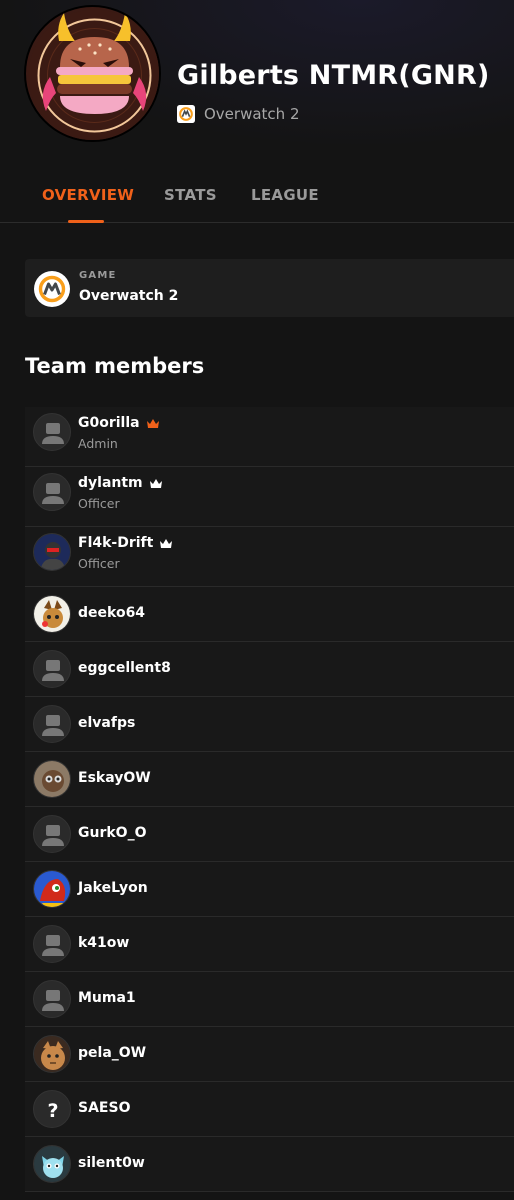  I want to click on list-item: elvafps, so click(269, 724).